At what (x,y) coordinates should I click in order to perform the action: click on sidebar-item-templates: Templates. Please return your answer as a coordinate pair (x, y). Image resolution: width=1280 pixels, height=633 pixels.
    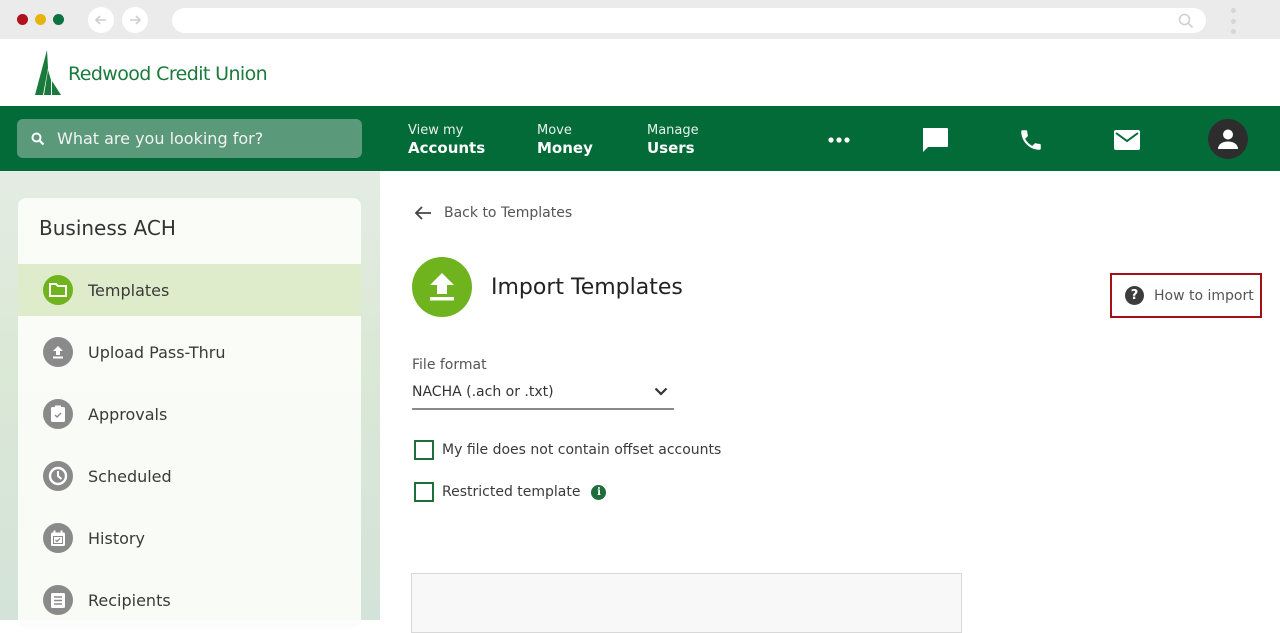
    Looking at the image, I should click on (189, 290).